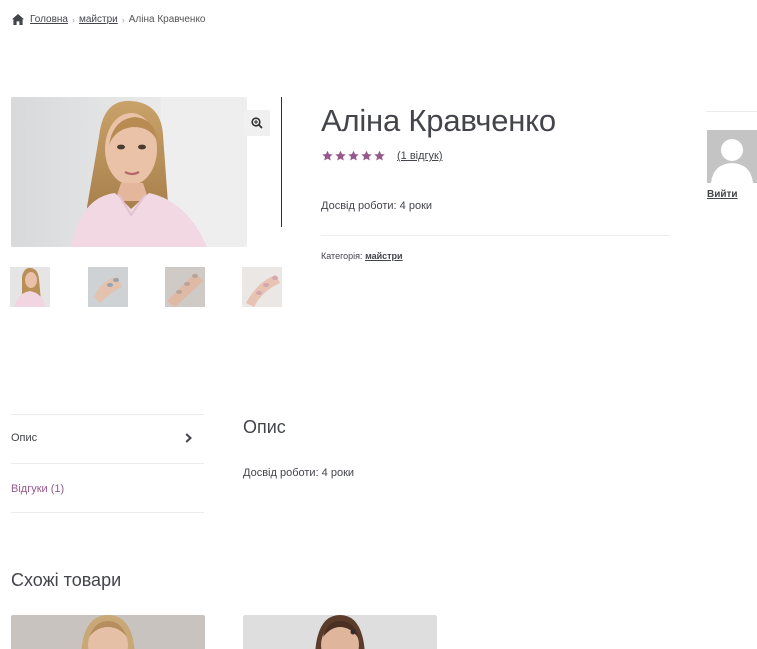 This screenshot has width=757, height=649. I want to click on sidebar-divider, so click(731, 111).